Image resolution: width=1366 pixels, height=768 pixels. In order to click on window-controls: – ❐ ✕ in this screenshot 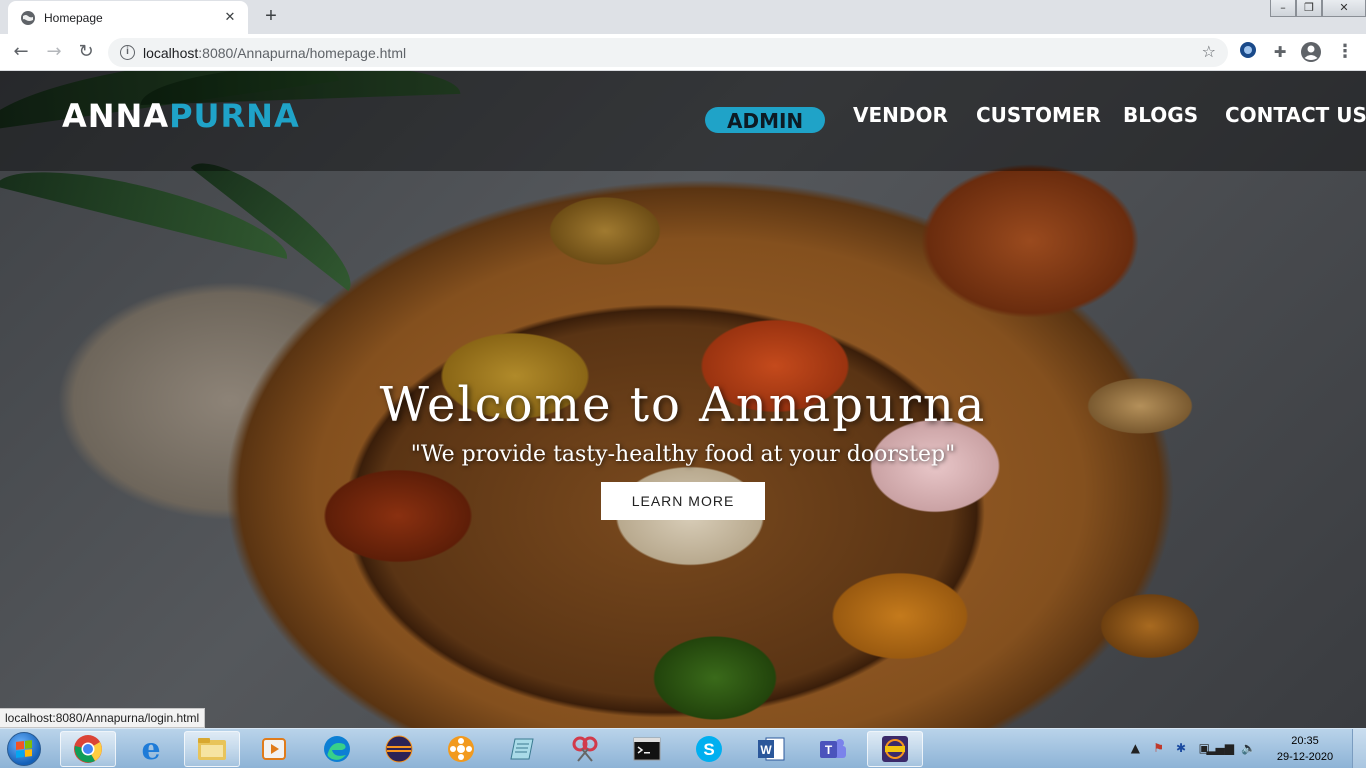, I will do `click(1318, 9)`.